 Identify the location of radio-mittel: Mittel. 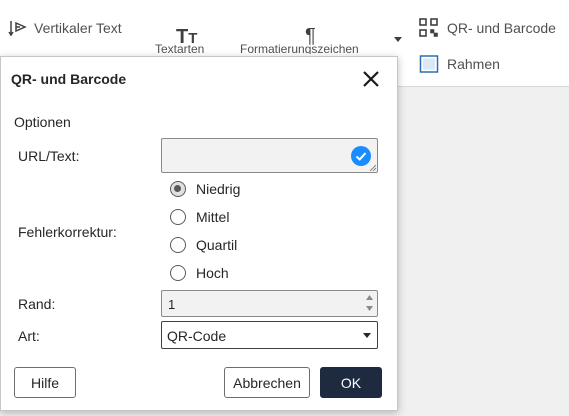
(199, 217).